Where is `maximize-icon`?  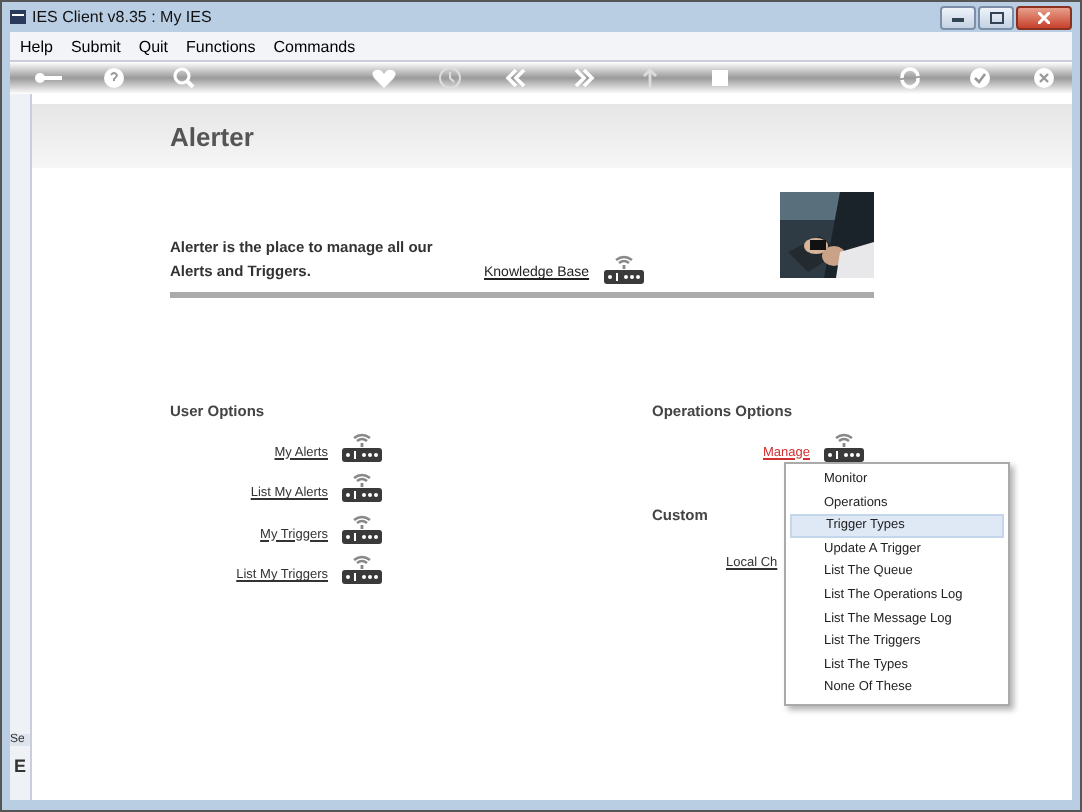 maximize-icon is located at coordinates (996, 17).